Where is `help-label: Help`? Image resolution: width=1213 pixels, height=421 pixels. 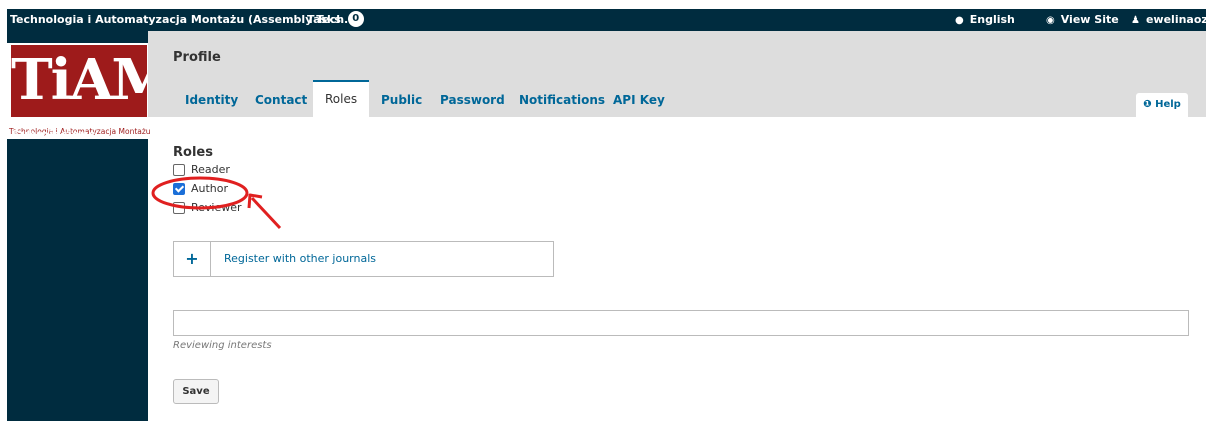 help-label: Help is located at coordinates (1168, 104).